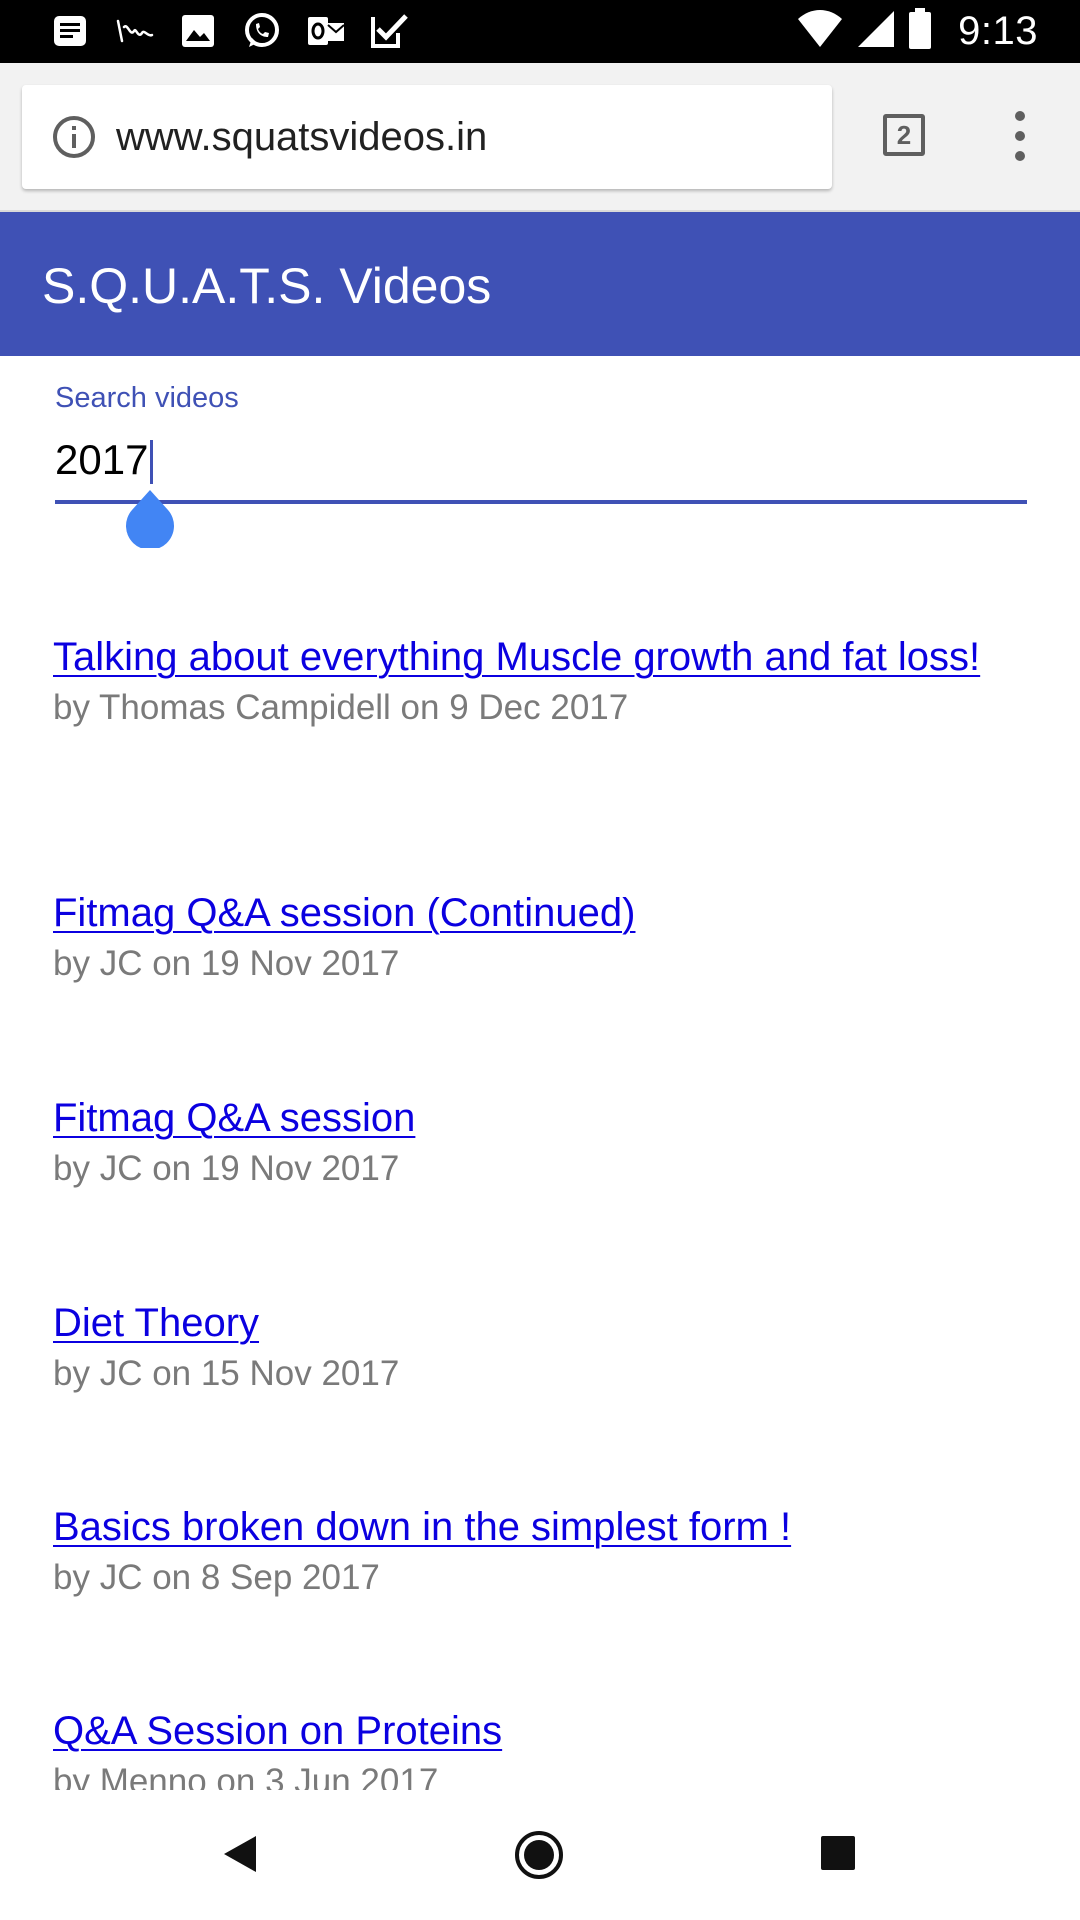  Describe the element at coordinates (540, 31) in the screenshot. I see `status-bar: 9:13` at that location.